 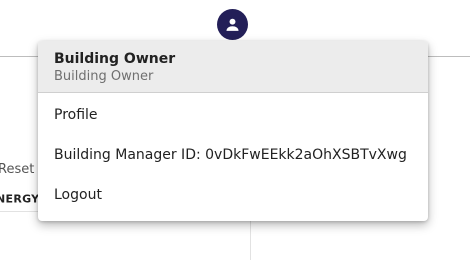 I want to click on user-role: Building Owner, so click(x=104, y=76).